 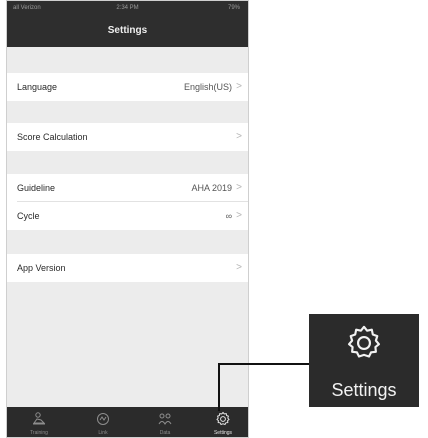 I want to click on score-calculation-label: Score Calculation, so click(x=52, y=137).